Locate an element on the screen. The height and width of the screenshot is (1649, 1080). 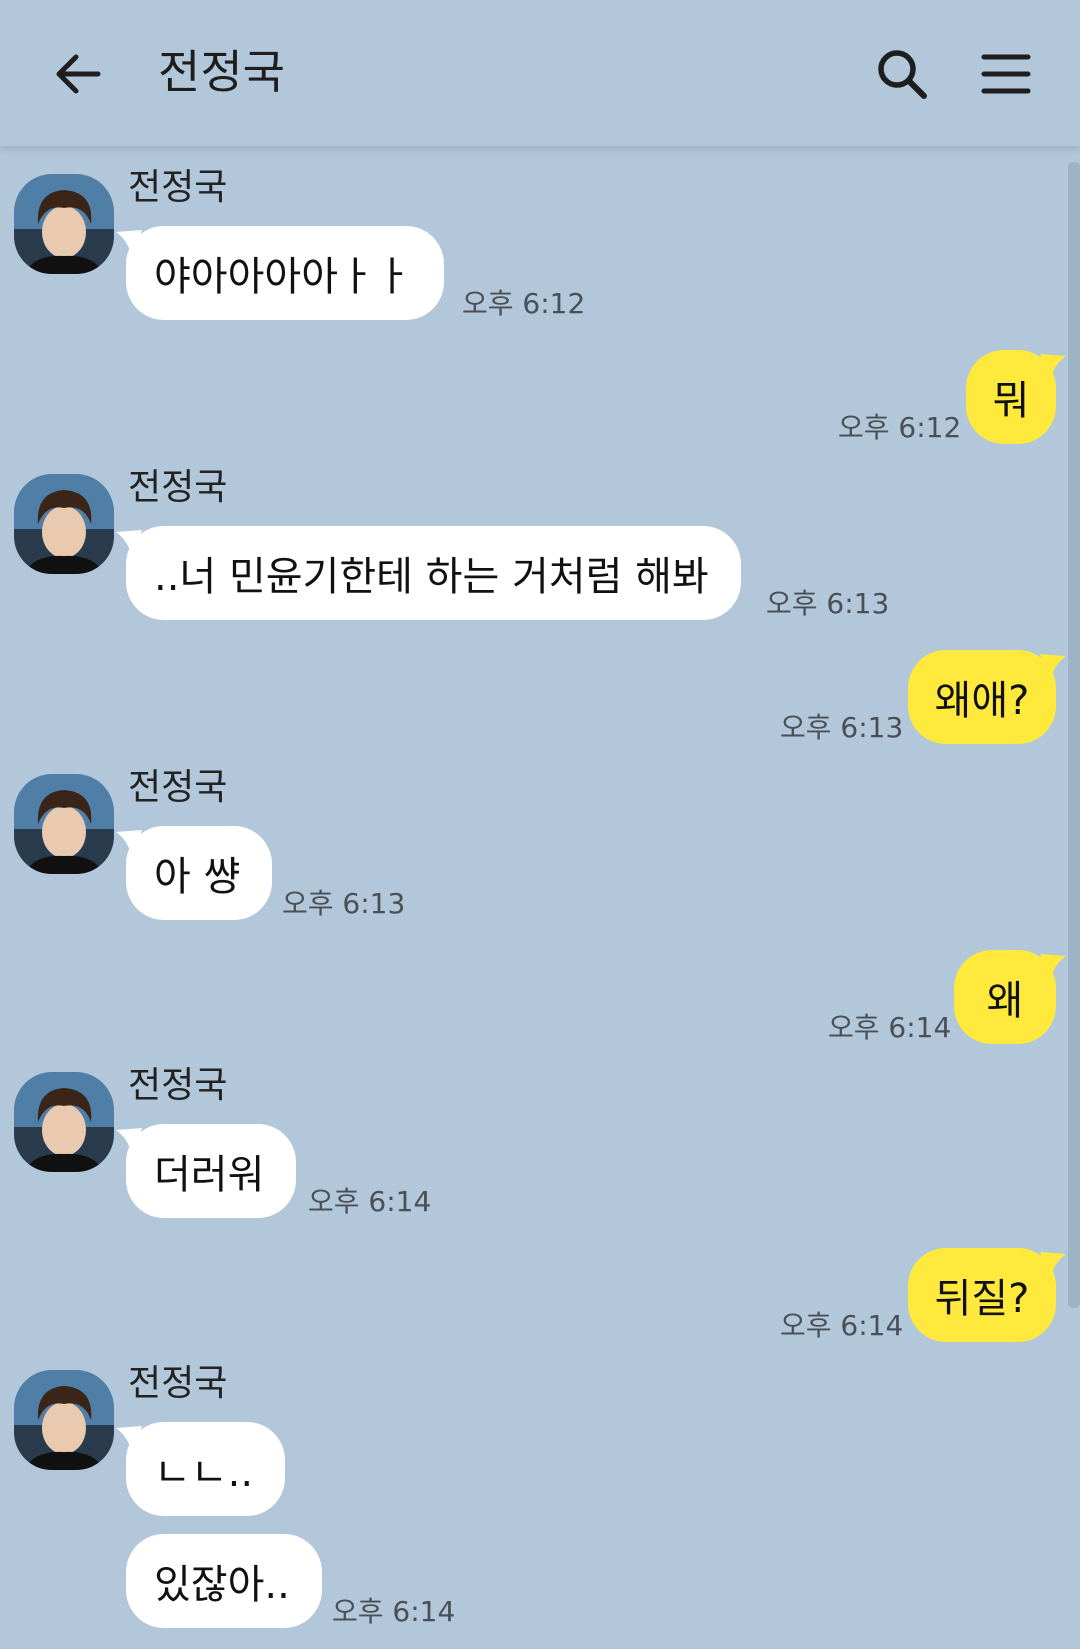
menu-button is located at coordinates (1006, 74).